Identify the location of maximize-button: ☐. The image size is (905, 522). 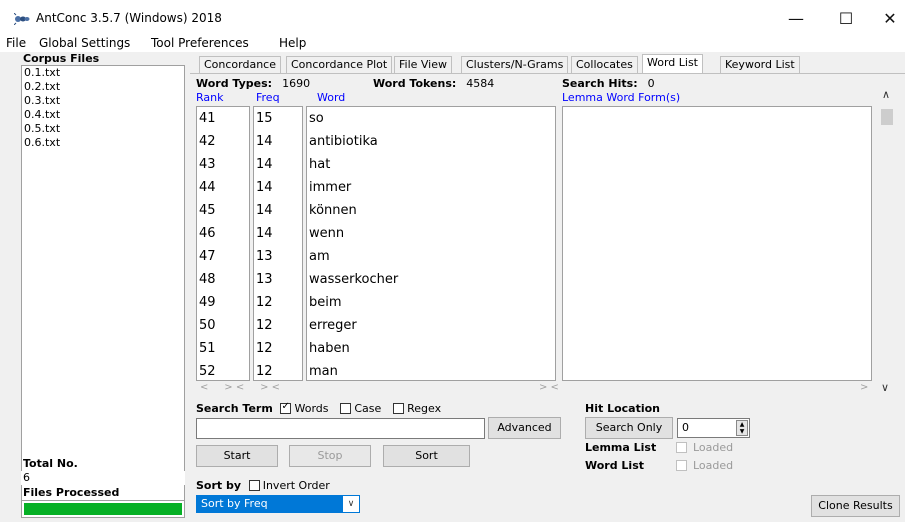
(846, 19).